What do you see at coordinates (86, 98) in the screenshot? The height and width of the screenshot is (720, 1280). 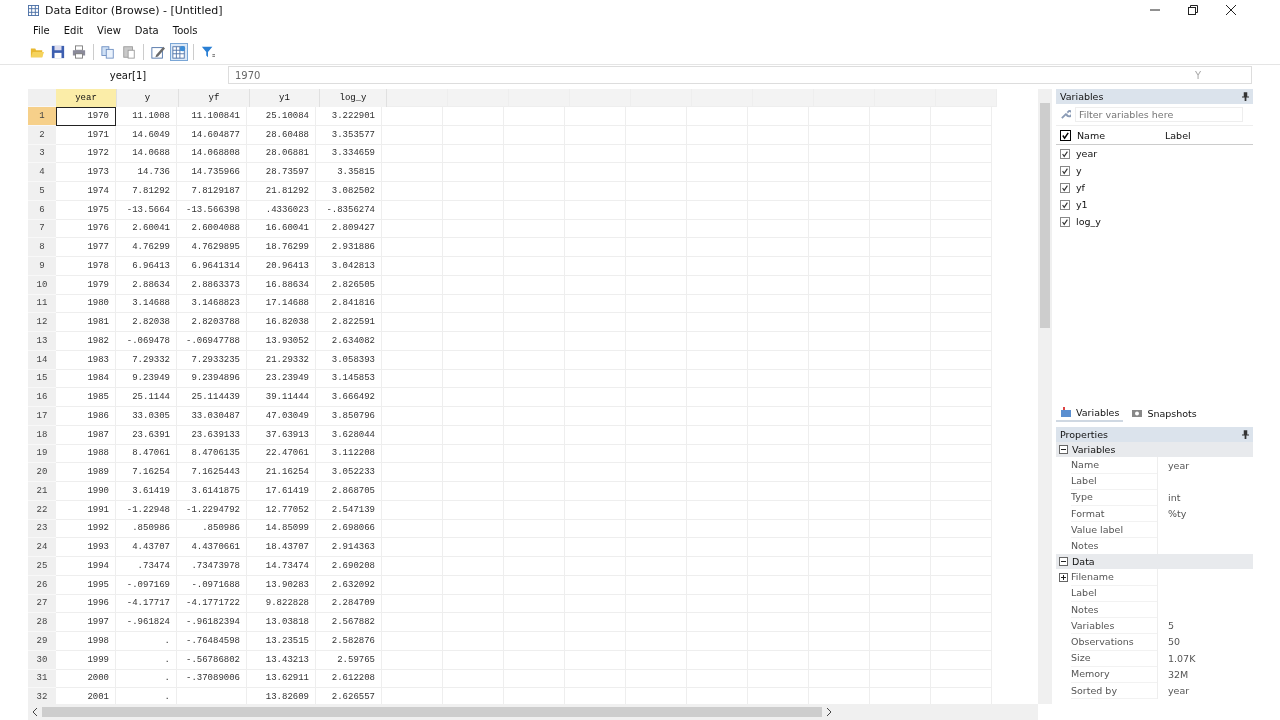 I see `column-header: year` at bounding box center [86, 98].